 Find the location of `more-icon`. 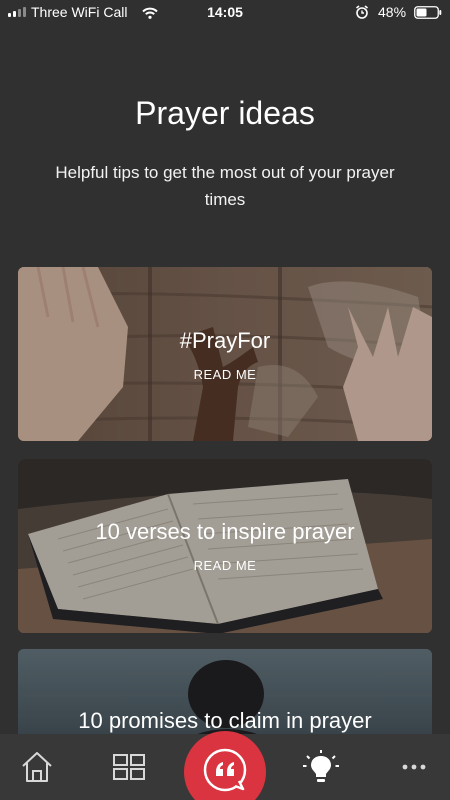

more-icon is located at coordinates (414, 767).